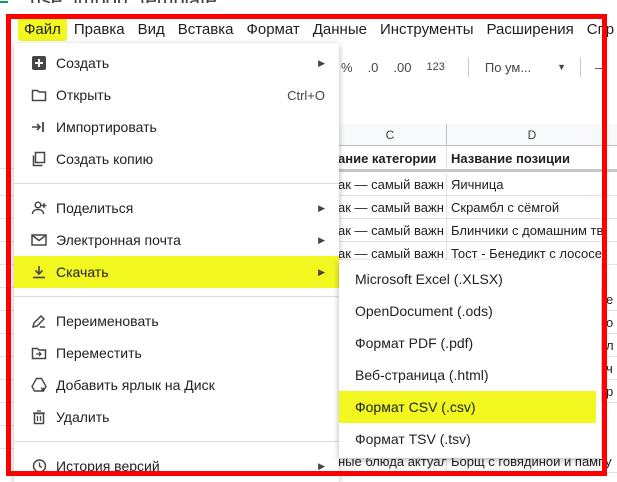 The image size is (617, 482). Describe the element at coordinates (42, 29) in the screenshot. I see `menu-file: Файл` at that location.